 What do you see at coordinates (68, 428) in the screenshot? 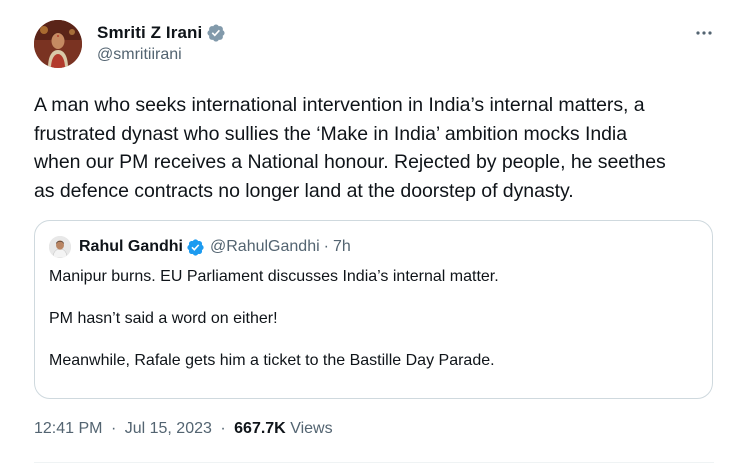
I see `tweet-time: 12:41 PM` at bounding box center [68, 428].